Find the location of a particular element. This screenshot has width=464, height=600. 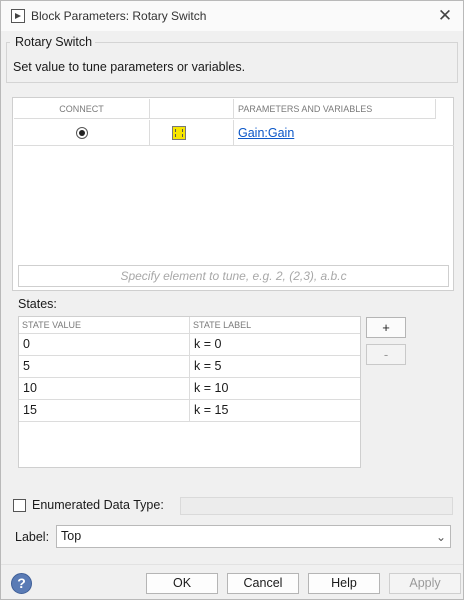

connect-cell is located at coordinates (82, 132).